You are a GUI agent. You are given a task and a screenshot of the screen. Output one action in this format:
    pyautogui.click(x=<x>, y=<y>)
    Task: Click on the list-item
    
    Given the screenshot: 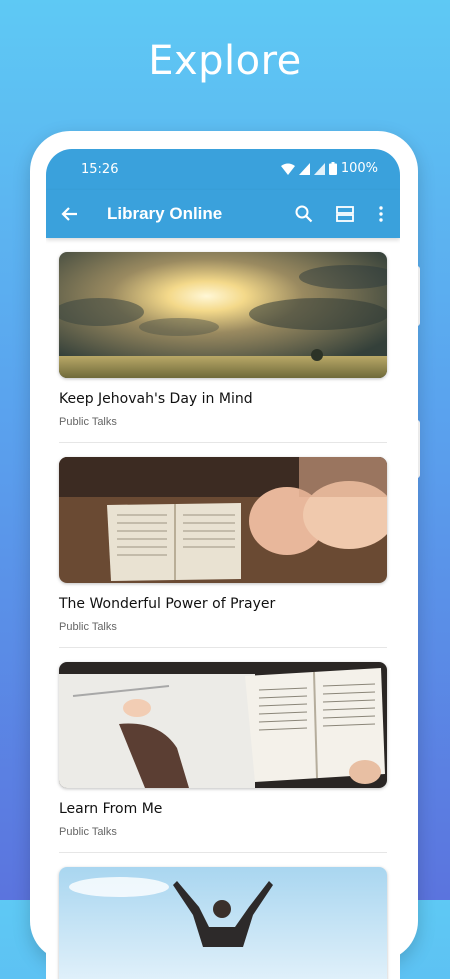 What is the action you would take?
    pyautogui.click(x=223, y=916)
    